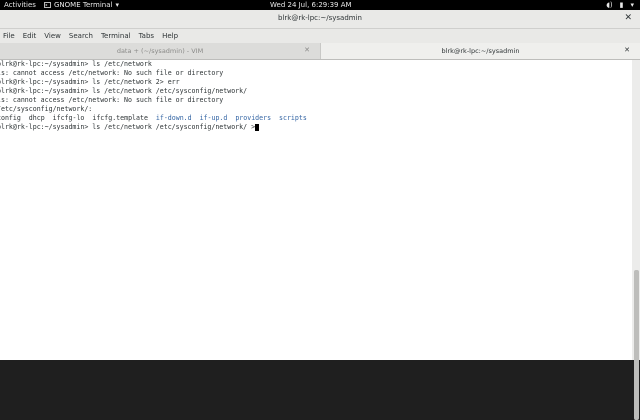 Image resolution: width=640 pixels, height=420 pixels. What do you see at coordinates (81, 36) in the screenshot?
I see `menu-search: Search` at bounding box center [81, 36].